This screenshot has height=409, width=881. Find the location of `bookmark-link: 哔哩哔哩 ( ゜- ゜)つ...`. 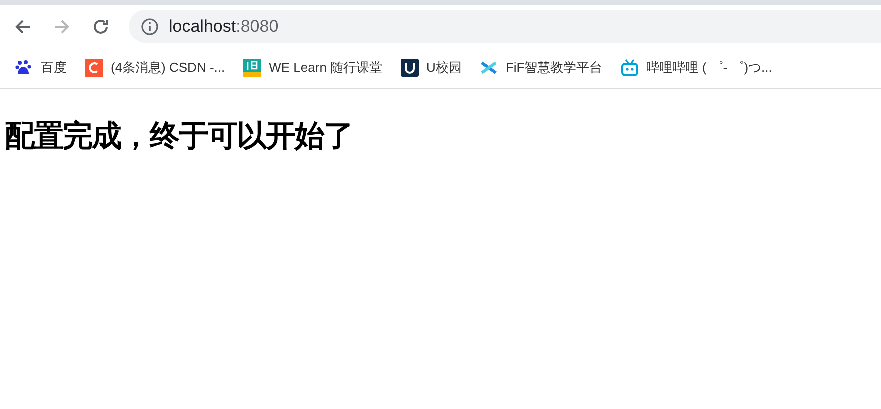

bookmark-link: 哔哩哔哩 ( ゜- ゜)つ... is located at coordinates (696, 68).